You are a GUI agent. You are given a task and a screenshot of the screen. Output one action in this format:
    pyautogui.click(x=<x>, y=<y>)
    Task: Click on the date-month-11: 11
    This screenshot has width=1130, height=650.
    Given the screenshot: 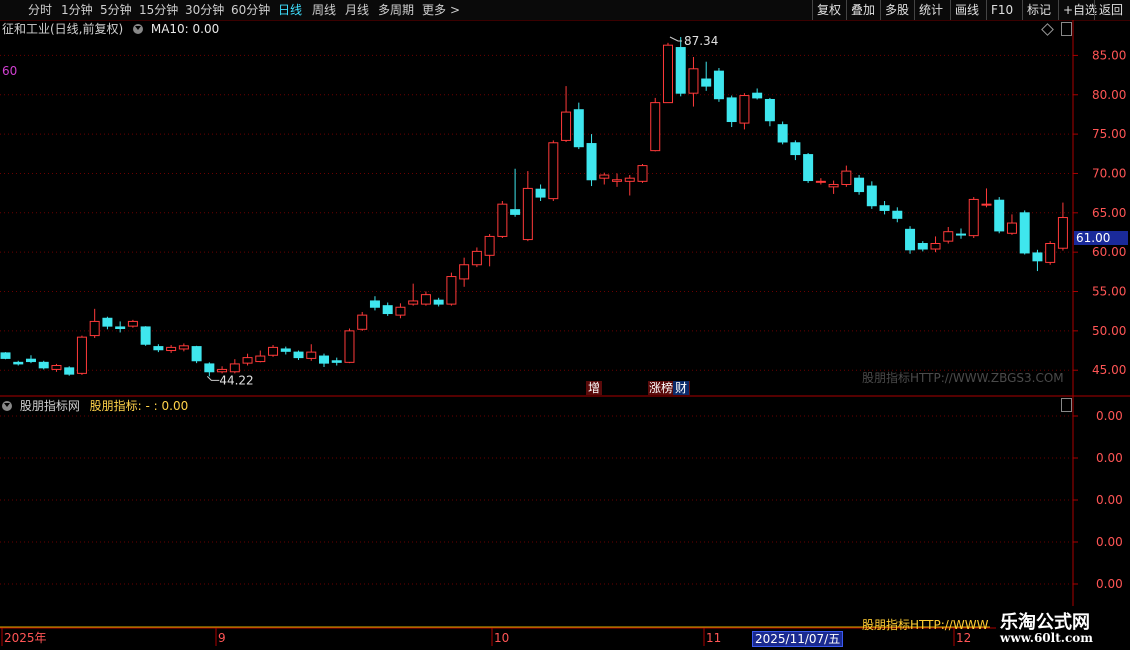 What is the action you would take?
    pyautogui.click(x=714, y=638)
    